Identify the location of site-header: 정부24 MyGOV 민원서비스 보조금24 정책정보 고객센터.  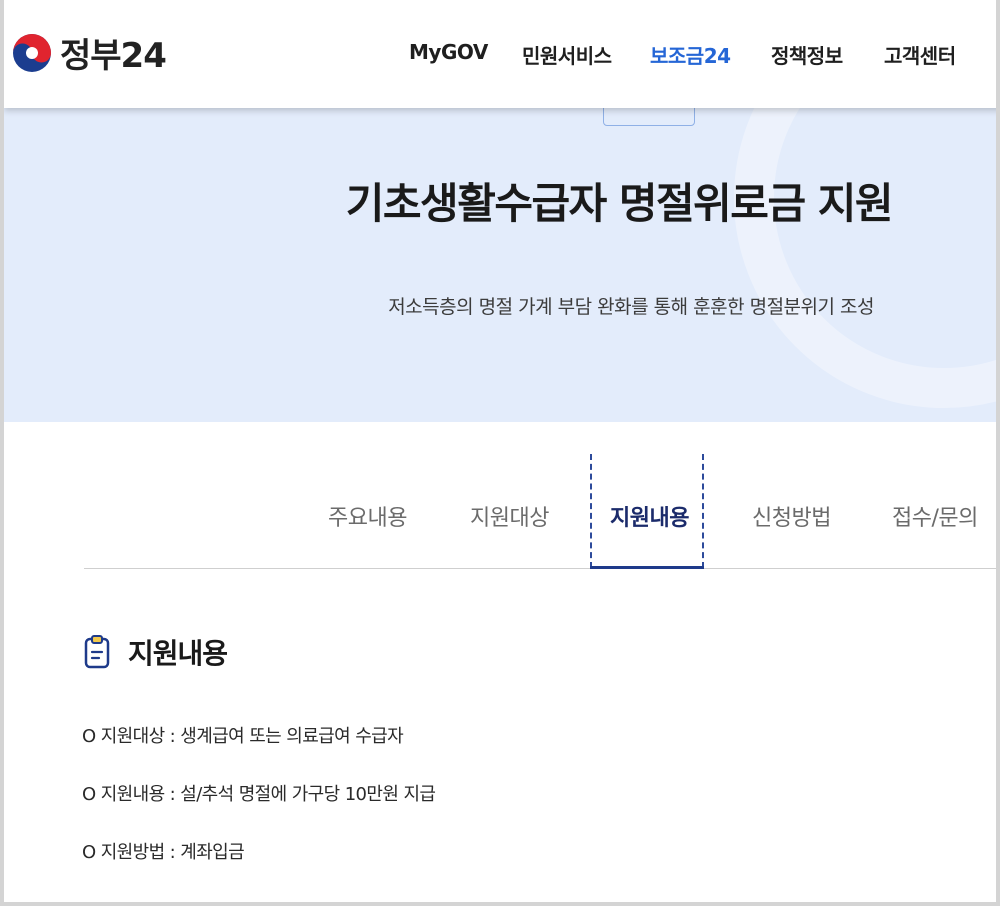
(500, 54).